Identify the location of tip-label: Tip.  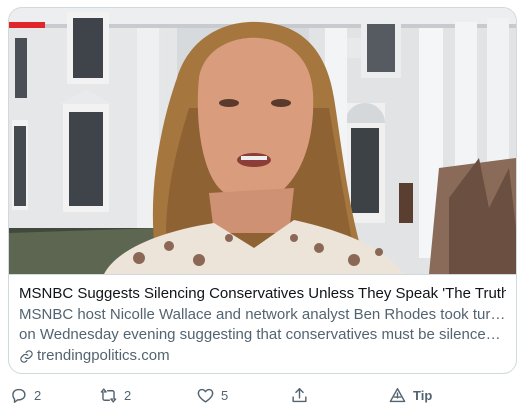
(423, 395).